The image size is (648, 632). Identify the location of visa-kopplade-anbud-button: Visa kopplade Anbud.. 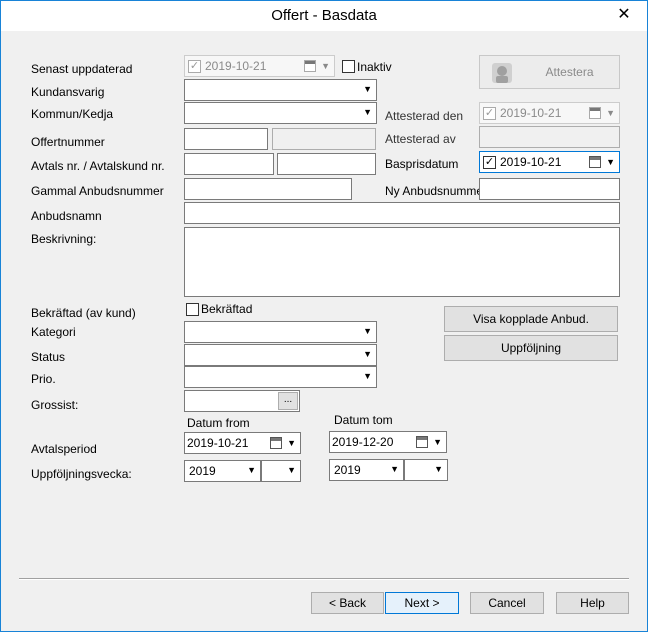
(531, 319).